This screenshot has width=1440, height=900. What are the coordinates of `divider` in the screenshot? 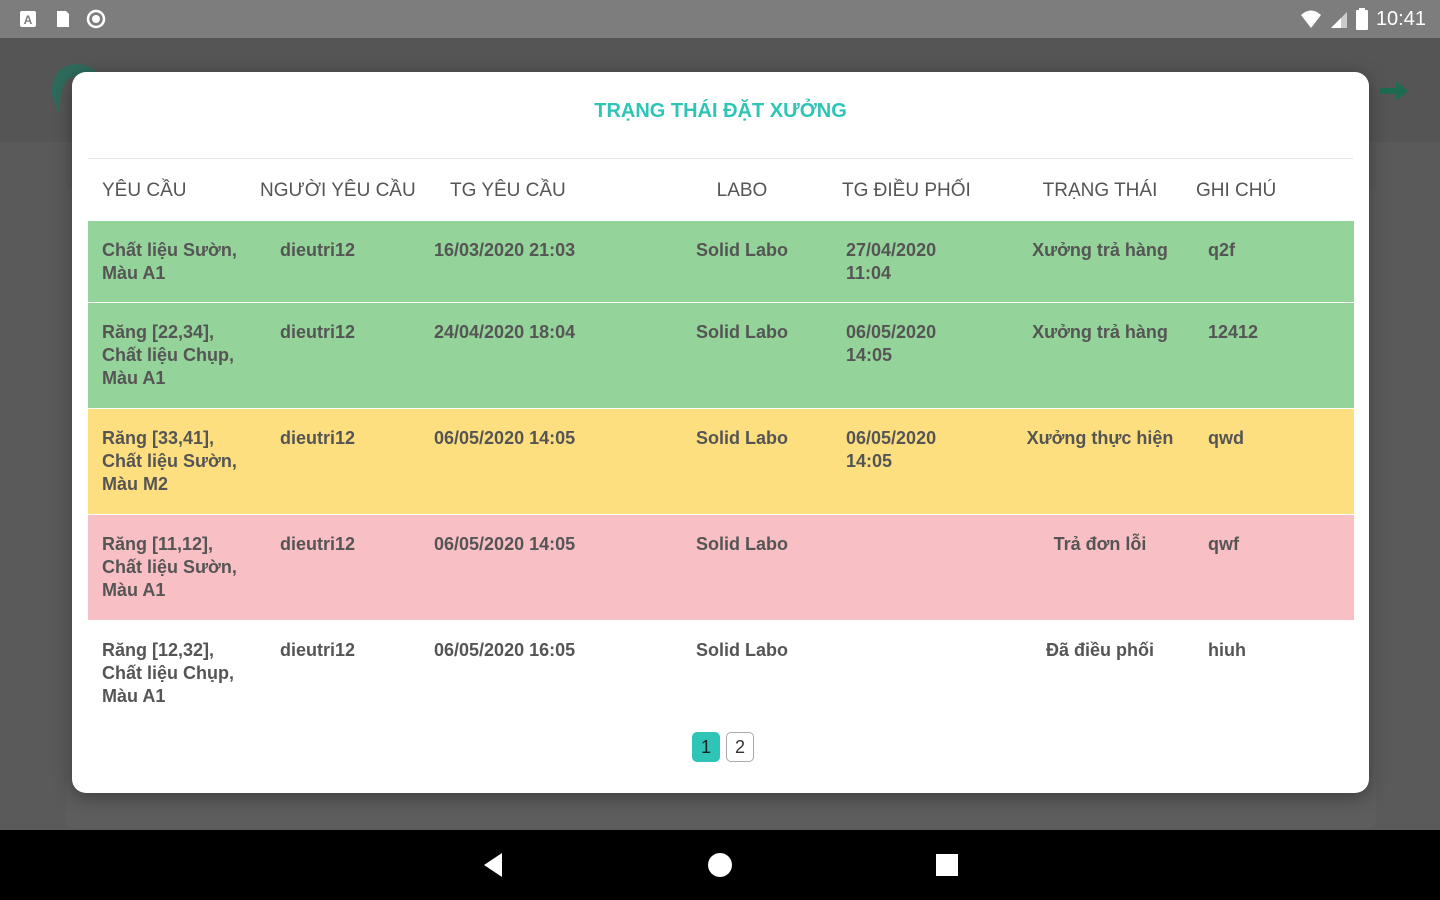 It's located at (720, 158).